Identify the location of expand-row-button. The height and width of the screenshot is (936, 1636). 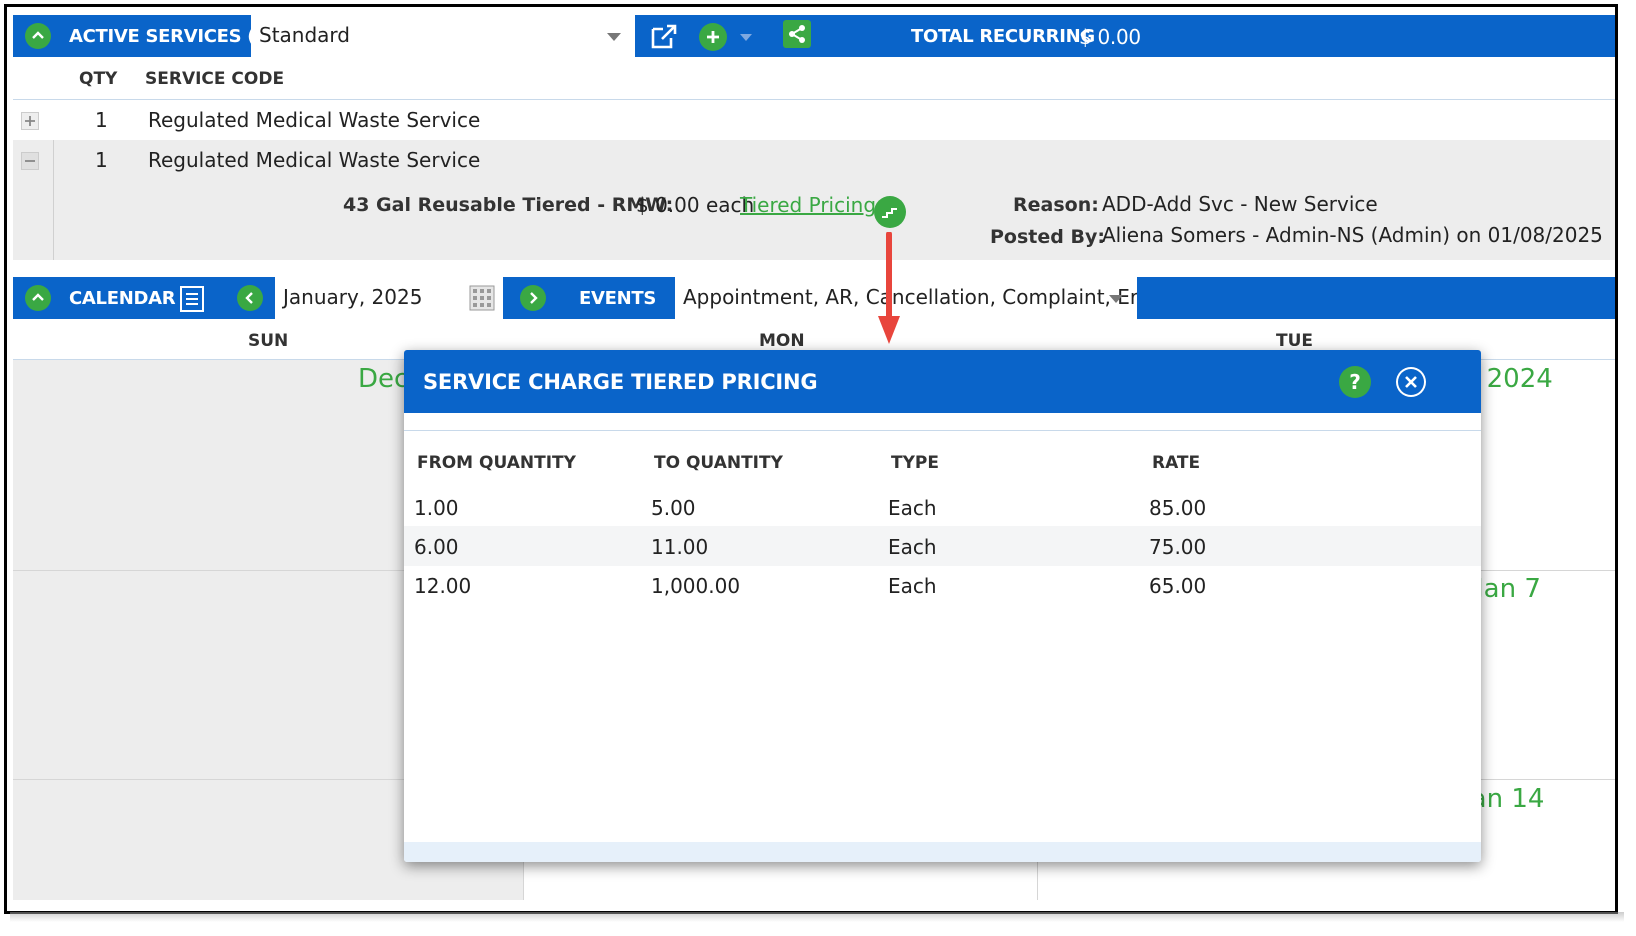
(30, 121).